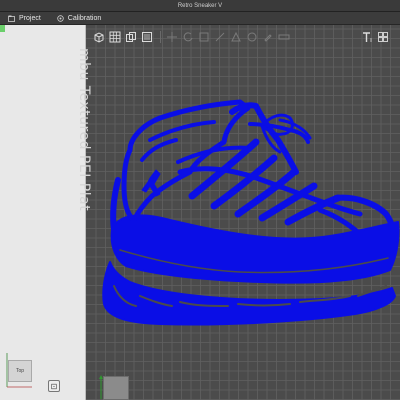  Describe the element at coordinates (30, 18) in the screenshot. I see `tab-project-label: Project` at that location.